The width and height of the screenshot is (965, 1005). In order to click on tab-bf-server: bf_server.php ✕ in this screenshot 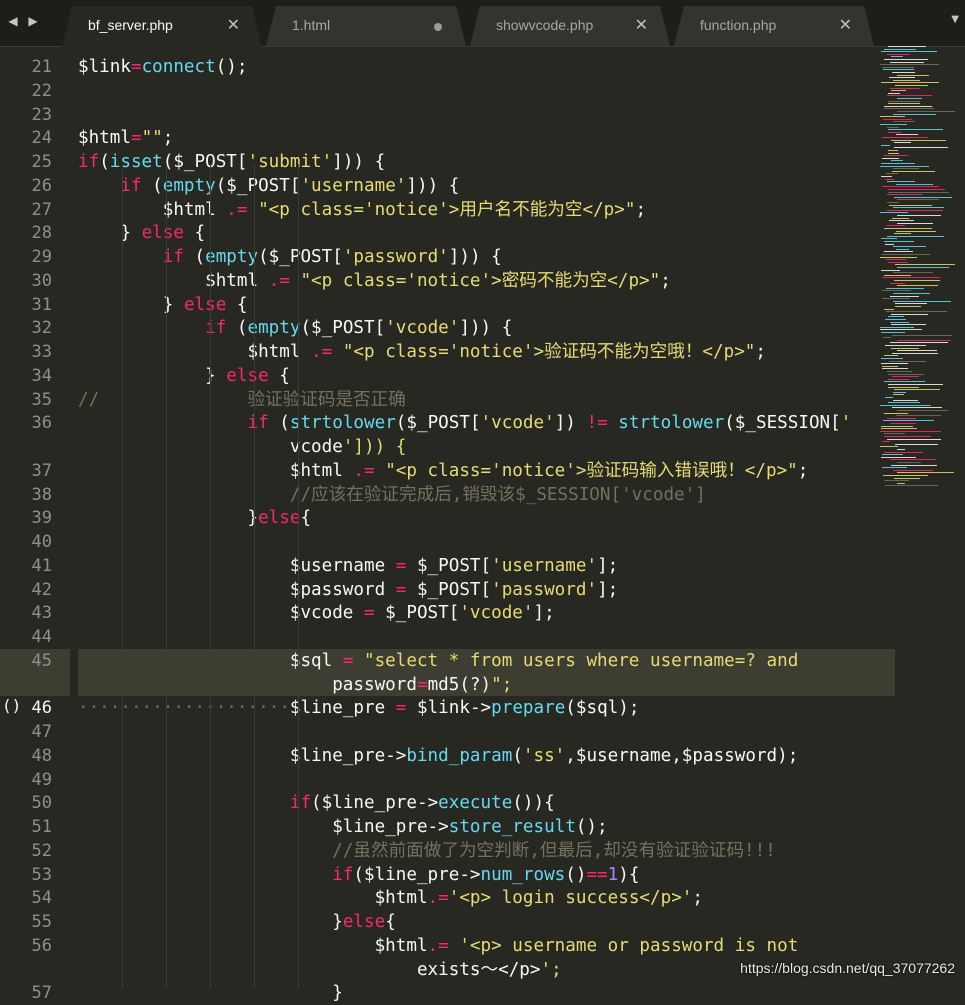, I will do `click(162, 26)`.